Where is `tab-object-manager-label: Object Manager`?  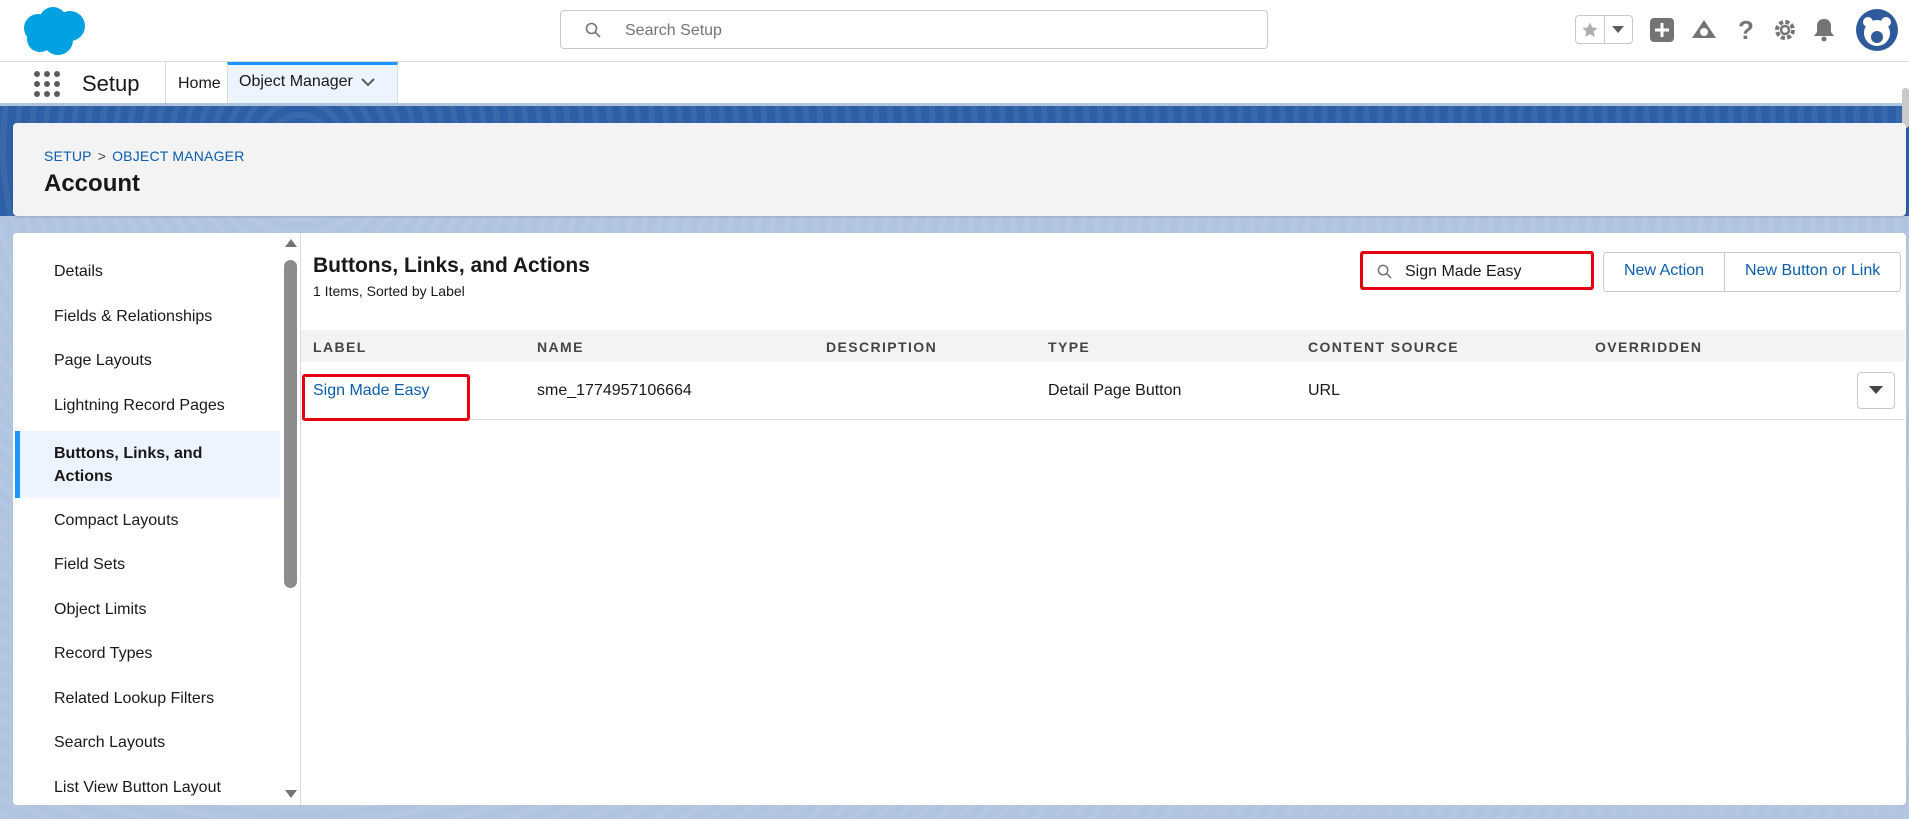 tab-object-manager-label: Object Manager is located at coordinates (296, 81).